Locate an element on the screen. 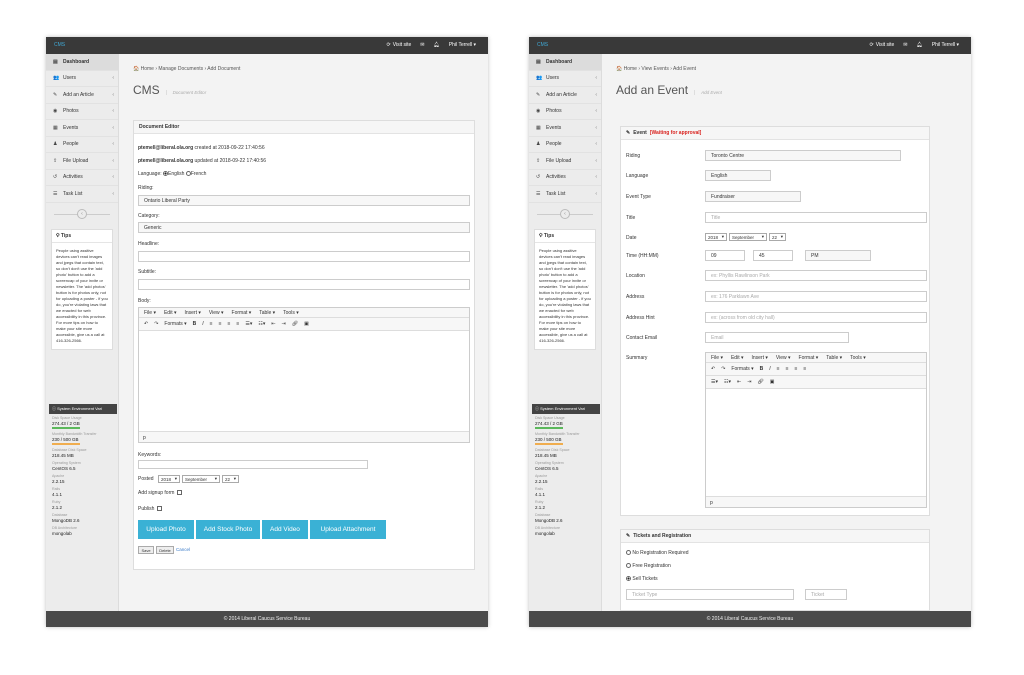 The height and width of the screenshot is (675, 1024). radio-no-registration is located at coordinates (628, 553).